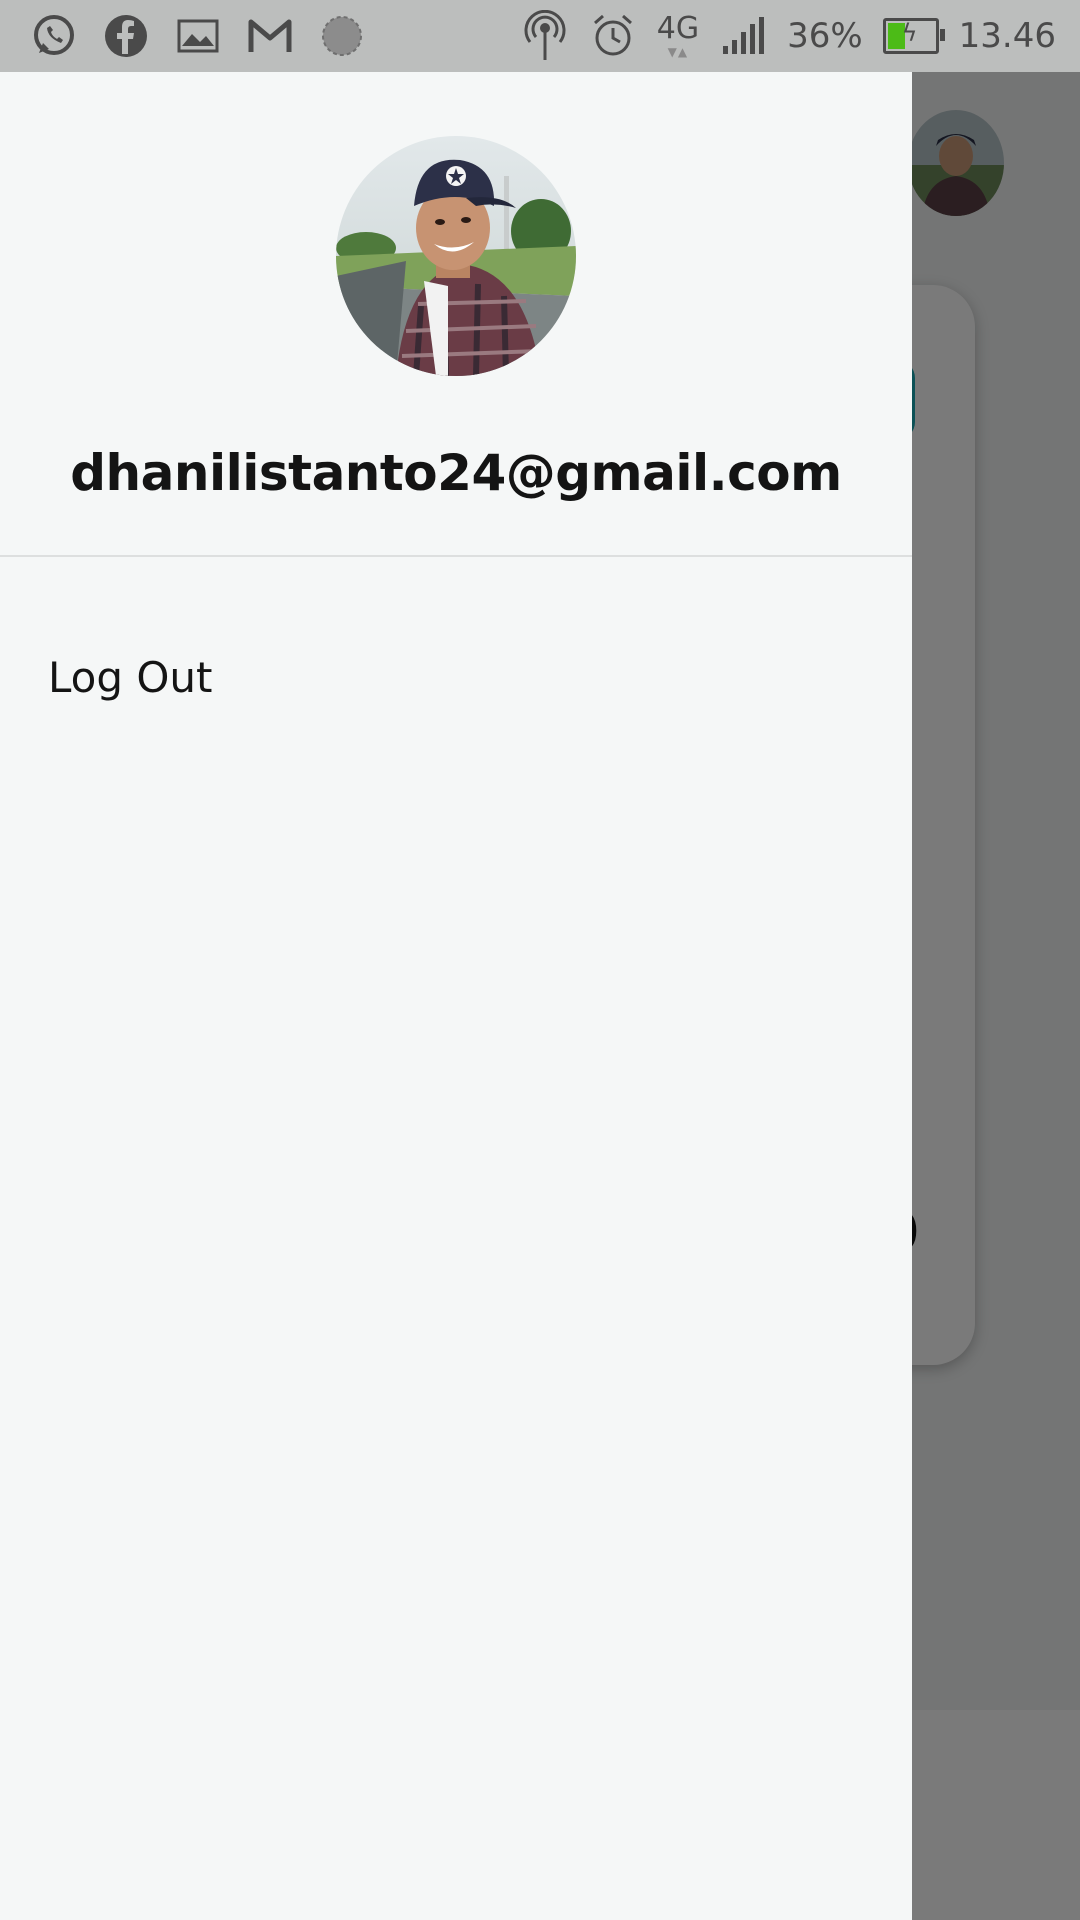  Describe the element at coordinates (825, 36) in the screenshot. I see `battery-percent: 36%` at that location.